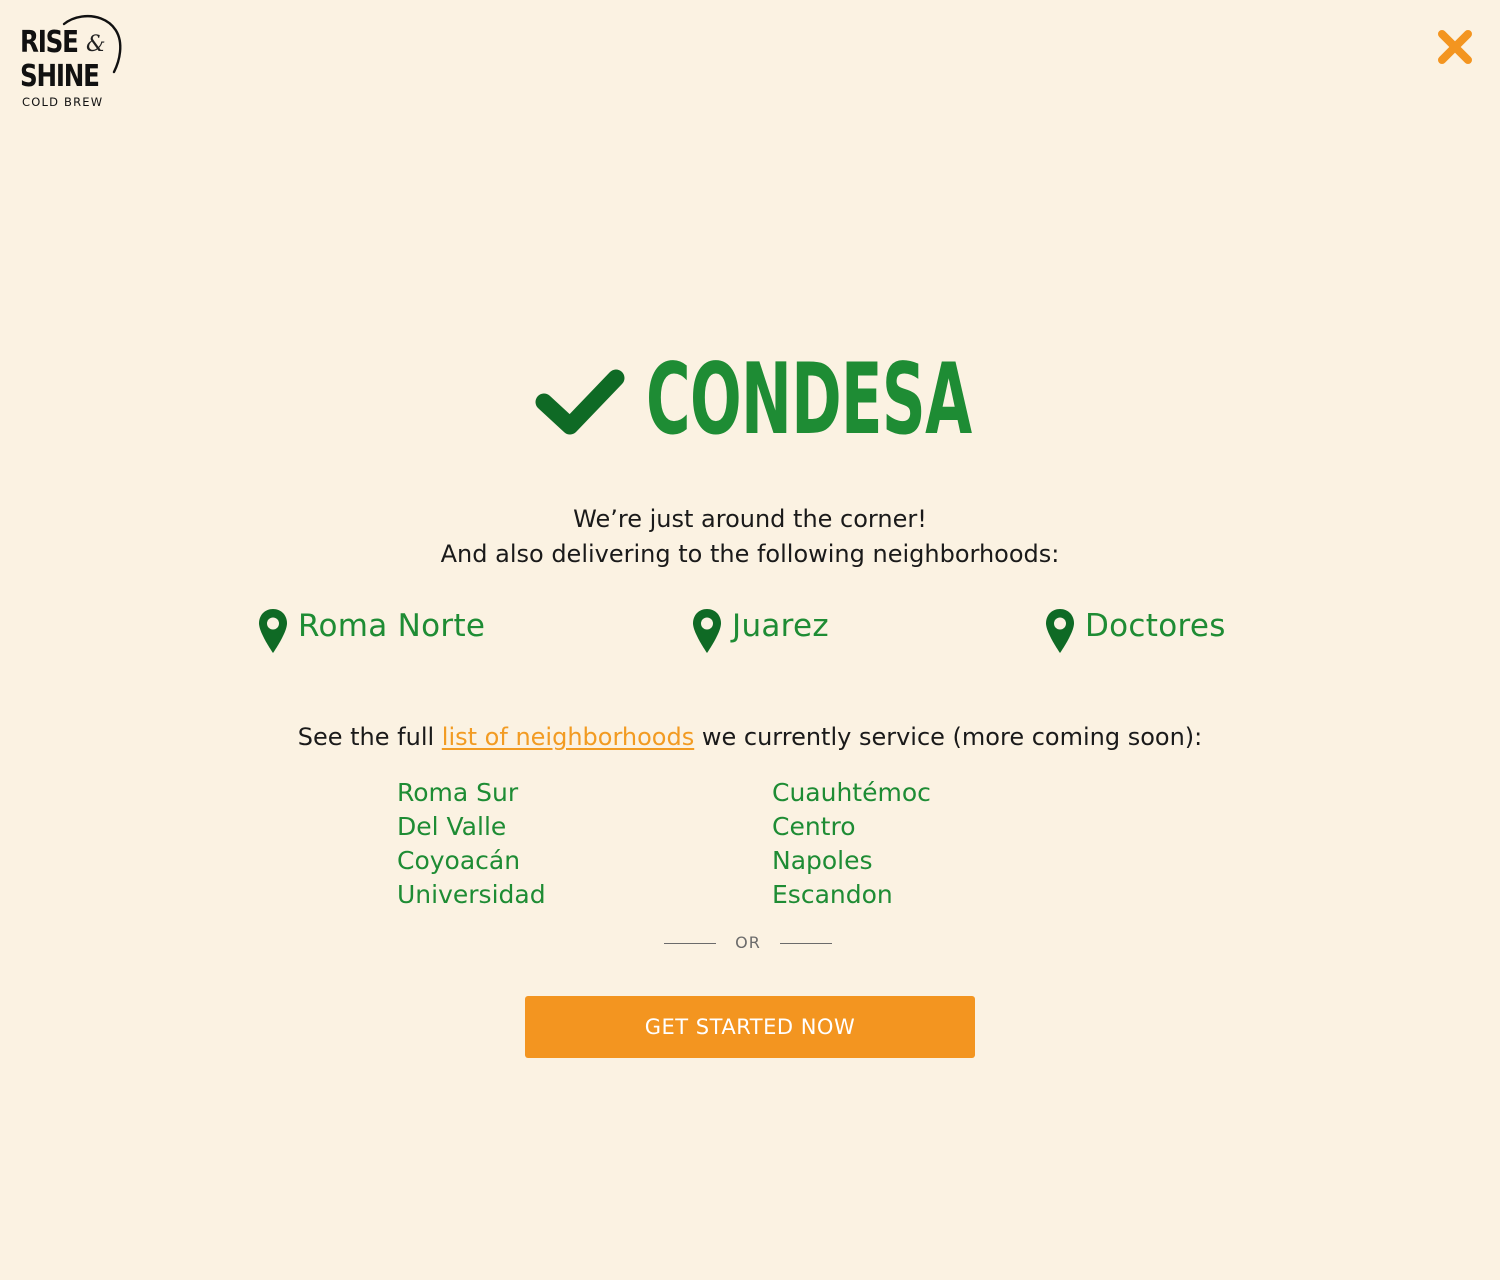  What do you see at coordinates (948, 737) in the screenshot?
I see `full-list-suffix: we currently service (more coming soon):` at bounding box center [948, 737].